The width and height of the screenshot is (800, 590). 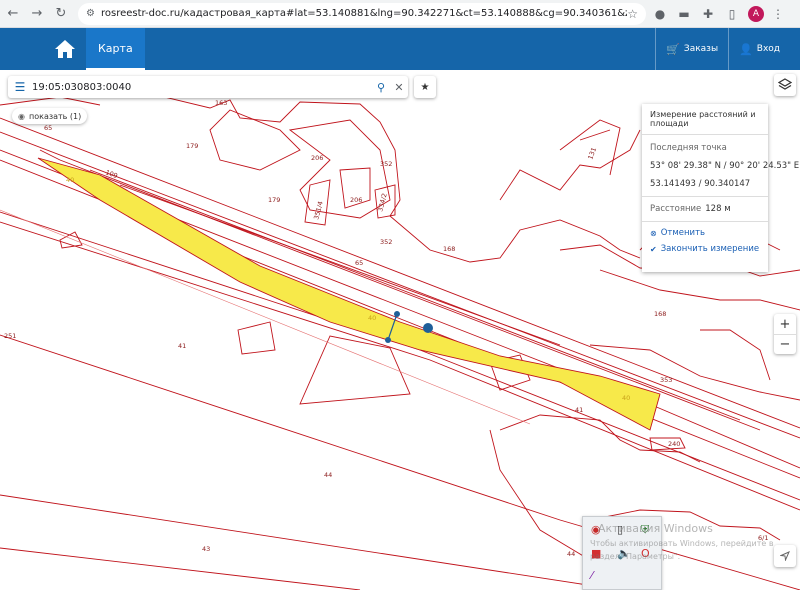 I want to click on search-icon: ⚲, so click(x=381, y=87).